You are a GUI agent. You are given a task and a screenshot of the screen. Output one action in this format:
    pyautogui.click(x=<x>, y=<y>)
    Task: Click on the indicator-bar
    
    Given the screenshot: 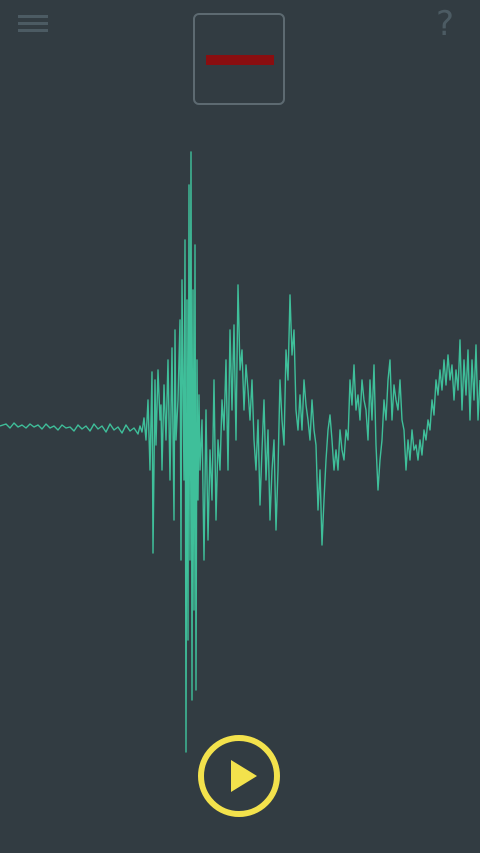 What is the action you would take?
    pyautogui.click(x=240, y=60)
    